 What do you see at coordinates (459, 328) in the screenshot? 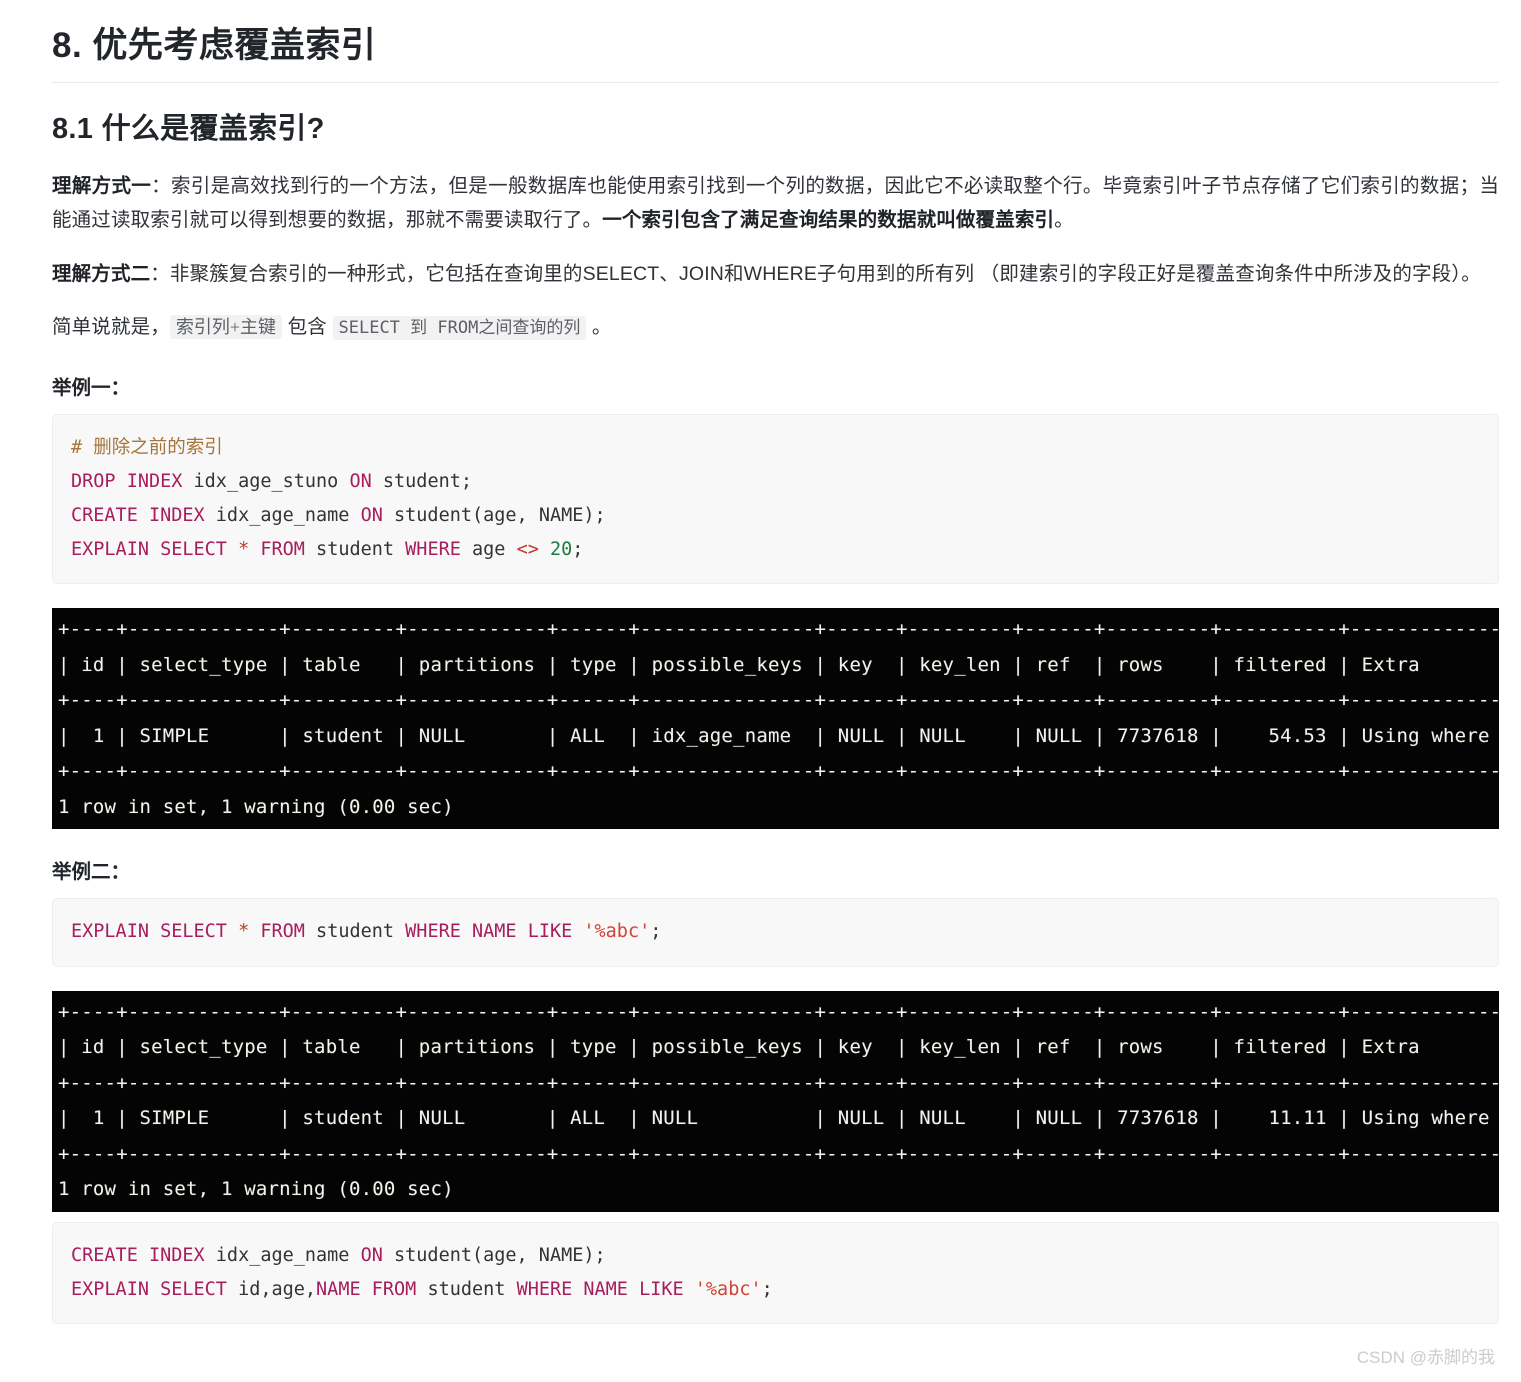
I see `inline-code-select-to-from: SELECT 到 FROM之间查询的列` at bounding box center [459, 328].